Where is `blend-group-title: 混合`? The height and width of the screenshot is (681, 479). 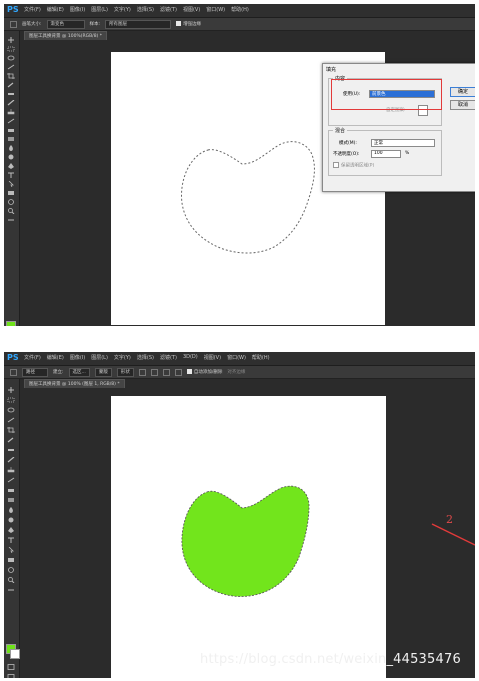
blend-group-title: 混合 is located at coordinates (340, 130).